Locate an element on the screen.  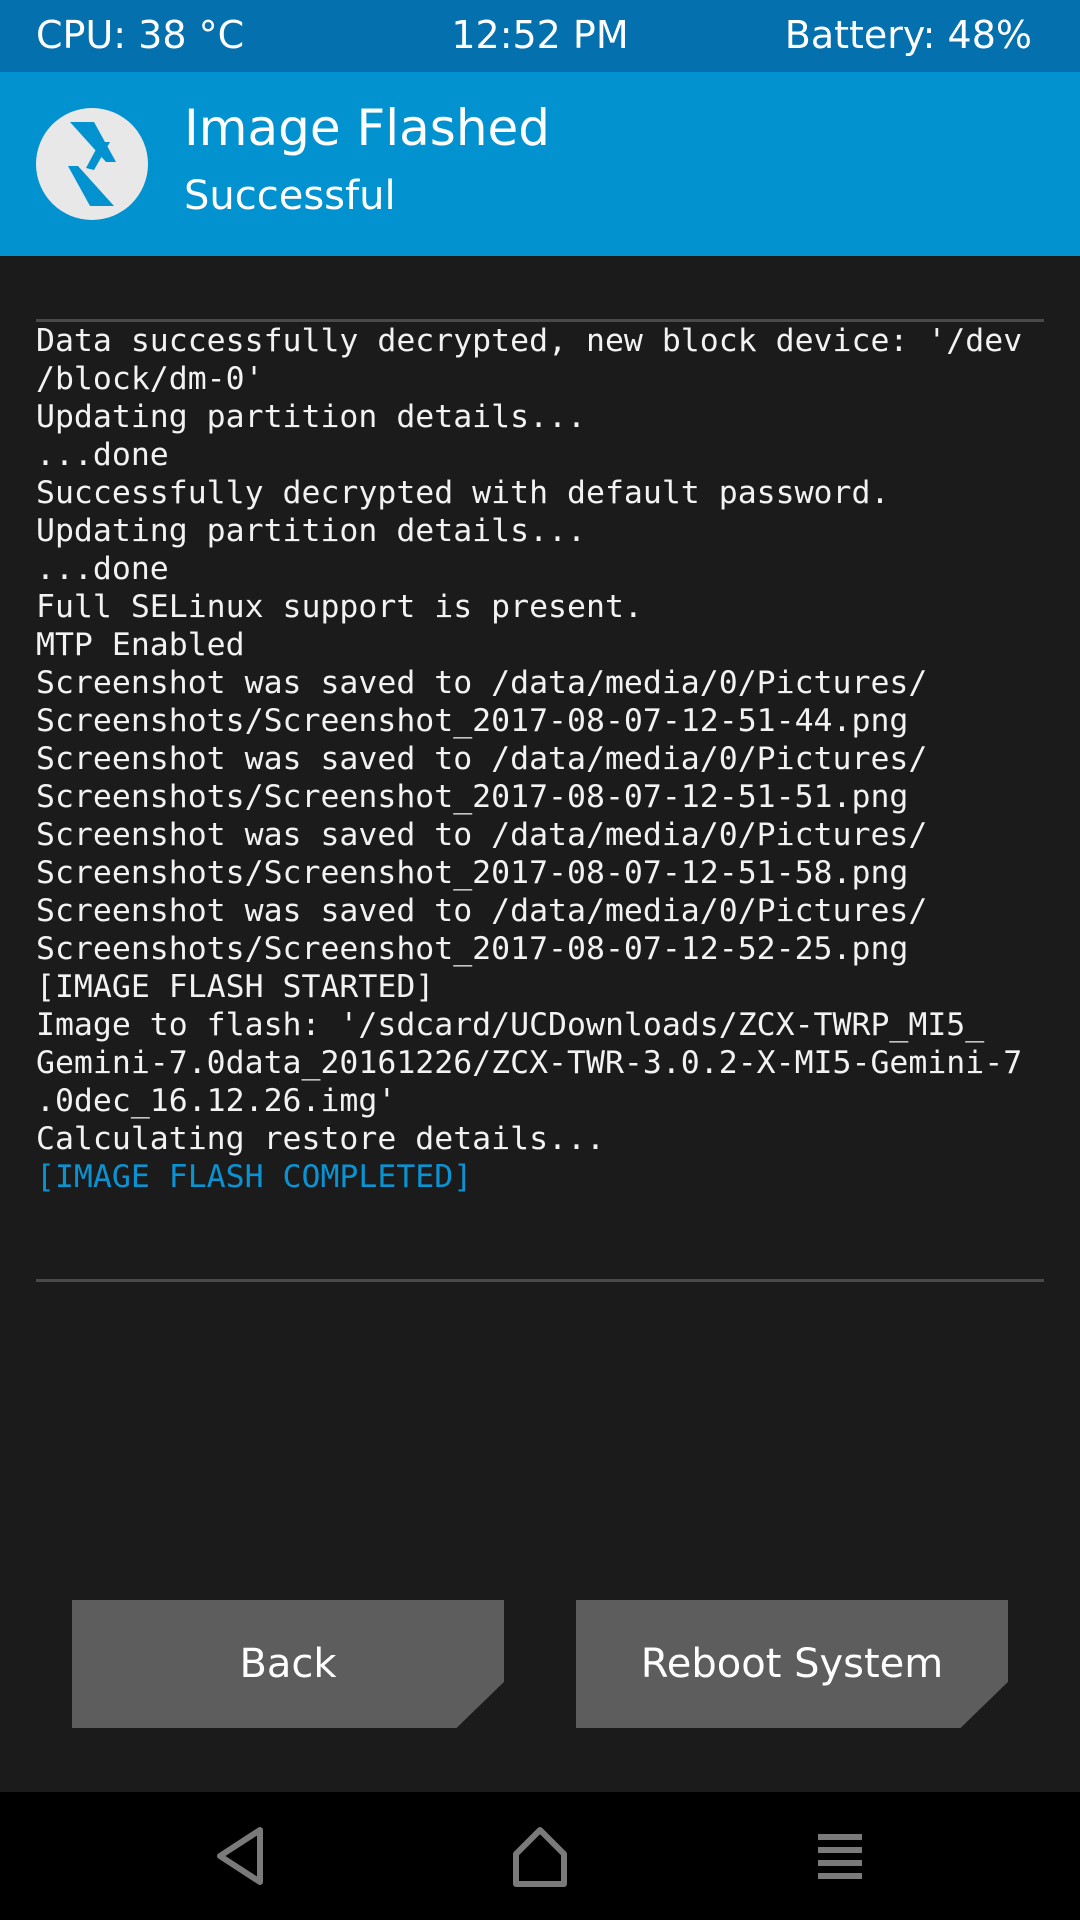
console-line: [IMAGE FLASH STARTED] is located at coordinates (235, 987).